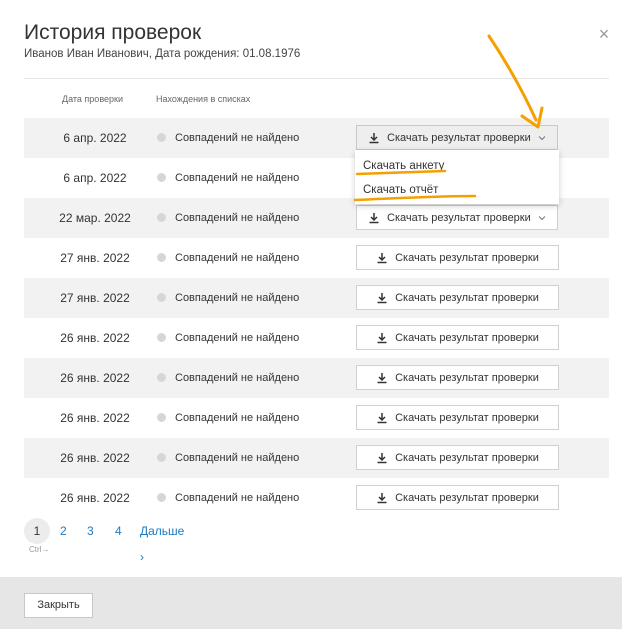 This screenshot has height=629, width=622. Describe the element at coordinates (311, 603) in the screenshot. I see `dialog-footer` at that location.